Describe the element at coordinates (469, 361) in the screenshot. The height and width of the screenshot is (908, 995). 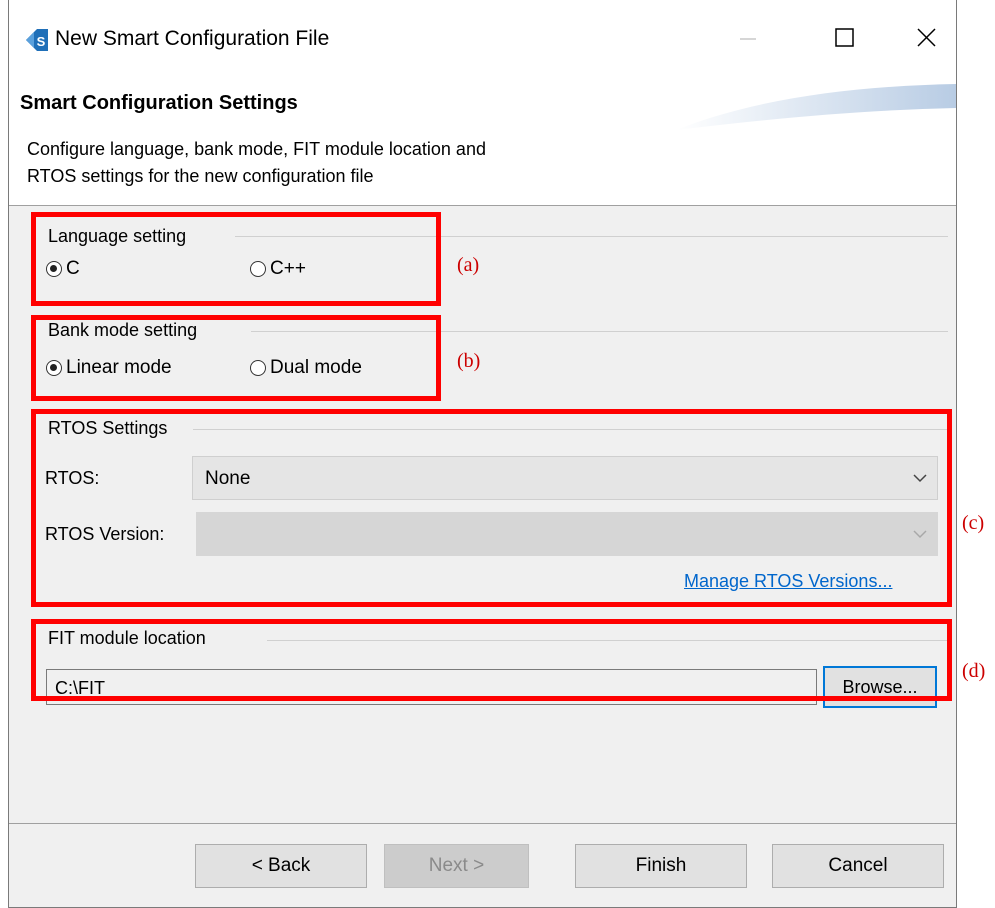
I see `annotation-label-b: (b)` at that location.